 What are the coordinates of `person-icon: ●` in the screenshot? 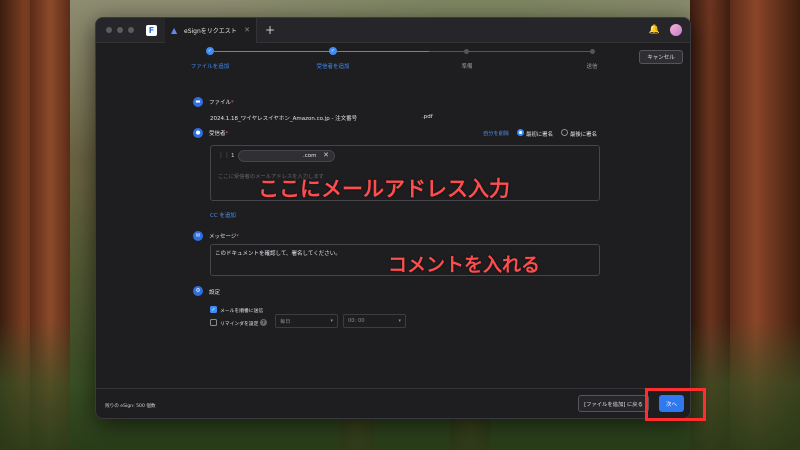 It's located at (198, 133).